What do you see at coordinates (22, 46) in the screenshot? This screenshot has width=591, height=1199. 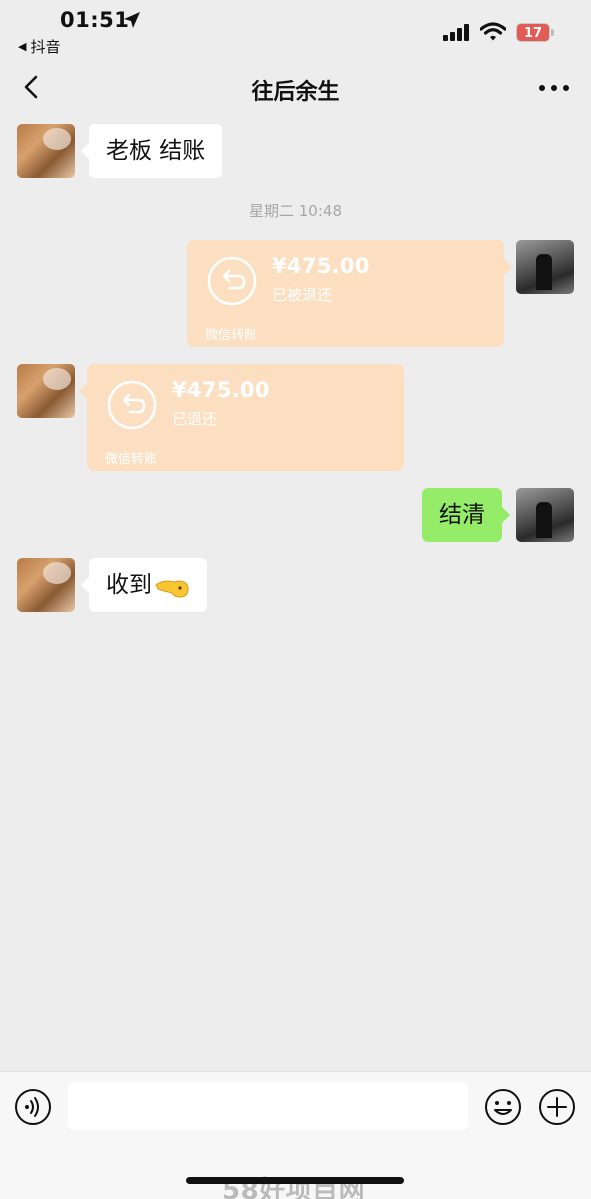 I see `back-triangle-icon: ◀` at bounding box center [22, 46].